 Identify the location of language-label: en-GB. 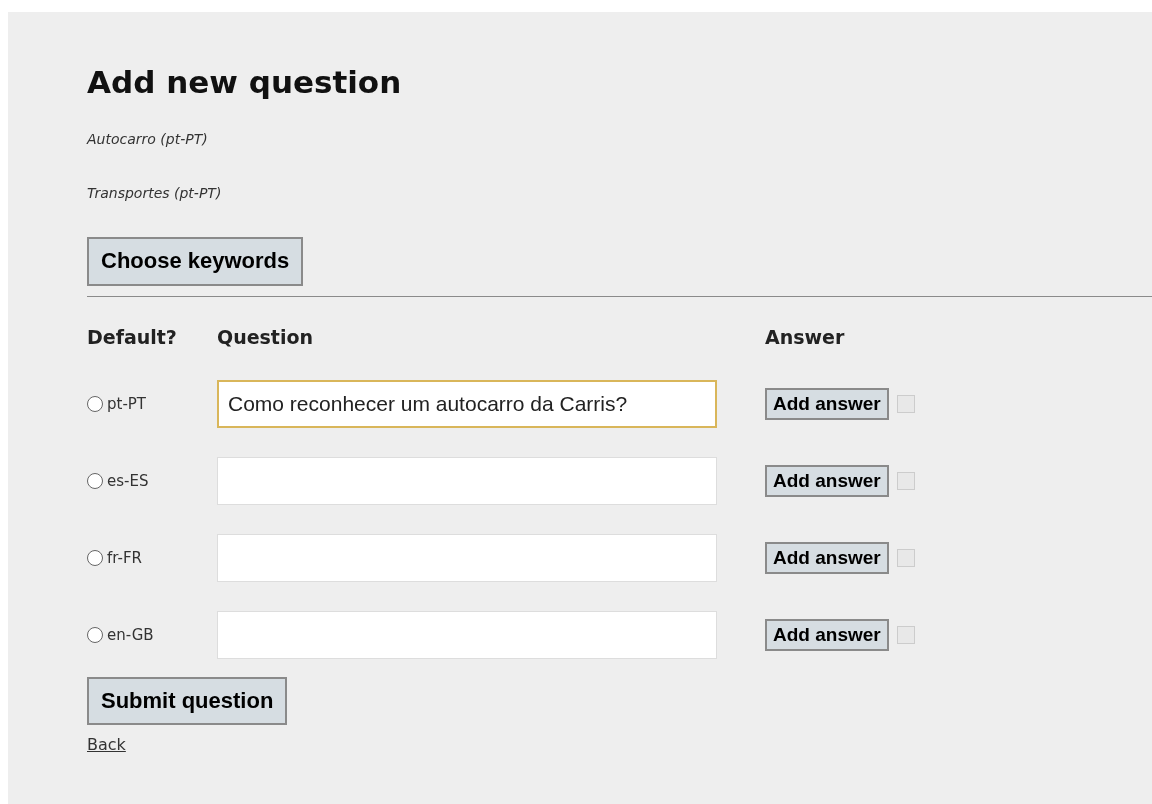
(130, 635).